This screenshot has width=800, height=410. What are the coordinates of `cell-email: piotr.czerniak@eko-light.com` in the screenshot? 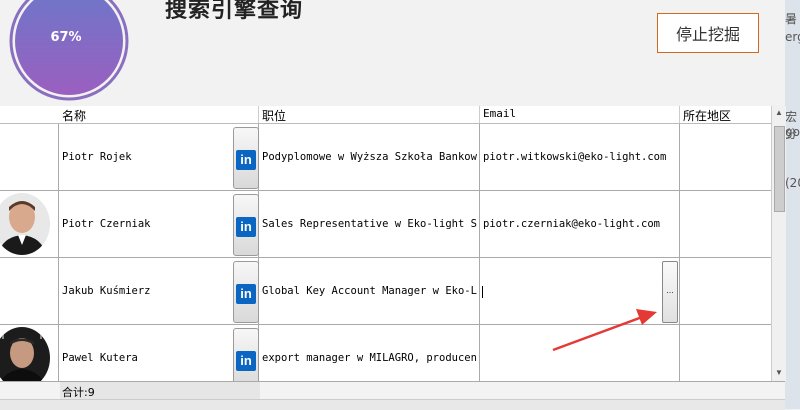 It's located at (572, 224).